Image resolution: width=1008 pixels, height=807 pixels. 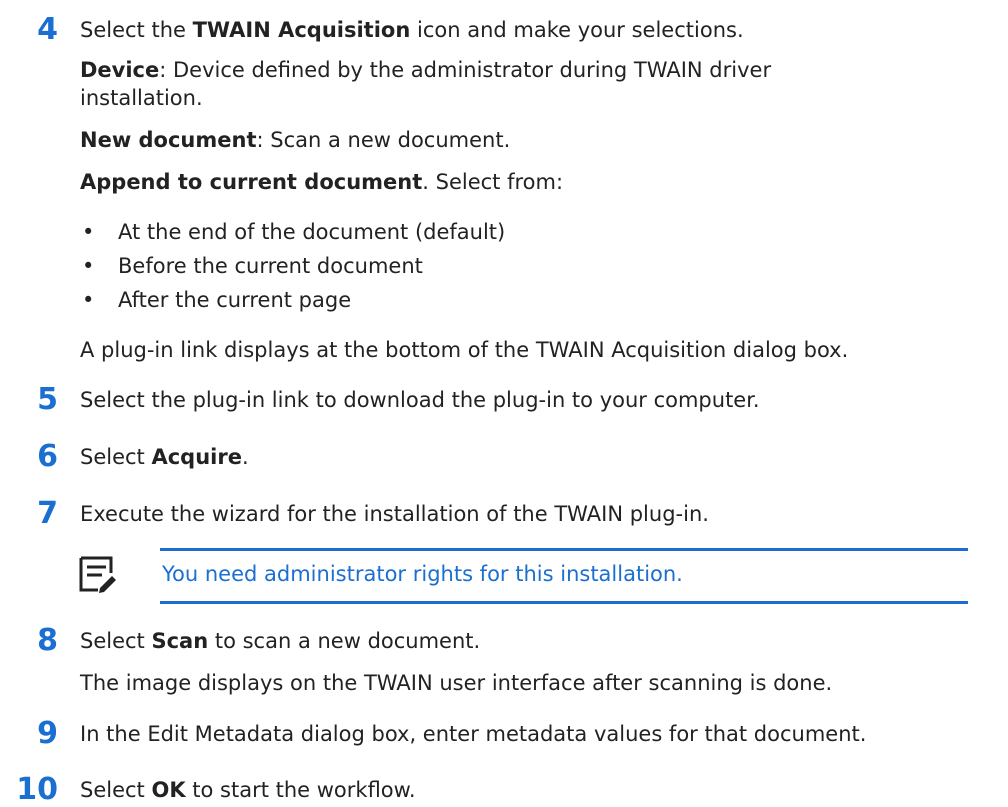 I want to click on step-number: 6, so click(x=47, y=456).